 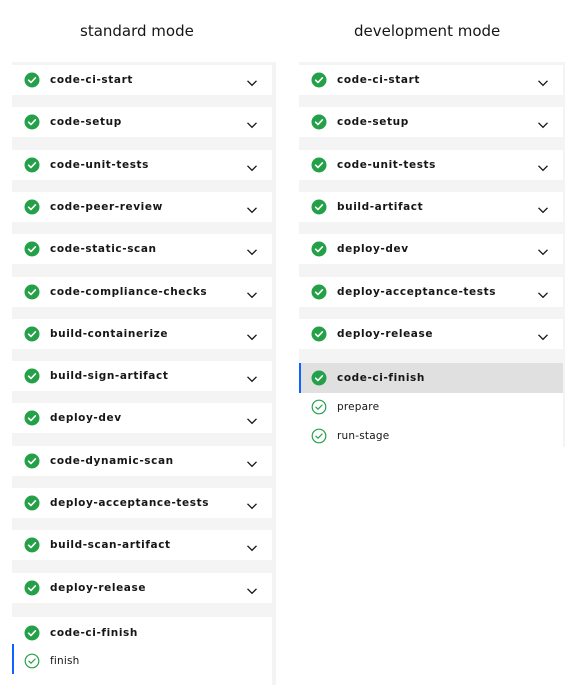 I want to click on substep-label: run-stage, so click(x=363, y=436).